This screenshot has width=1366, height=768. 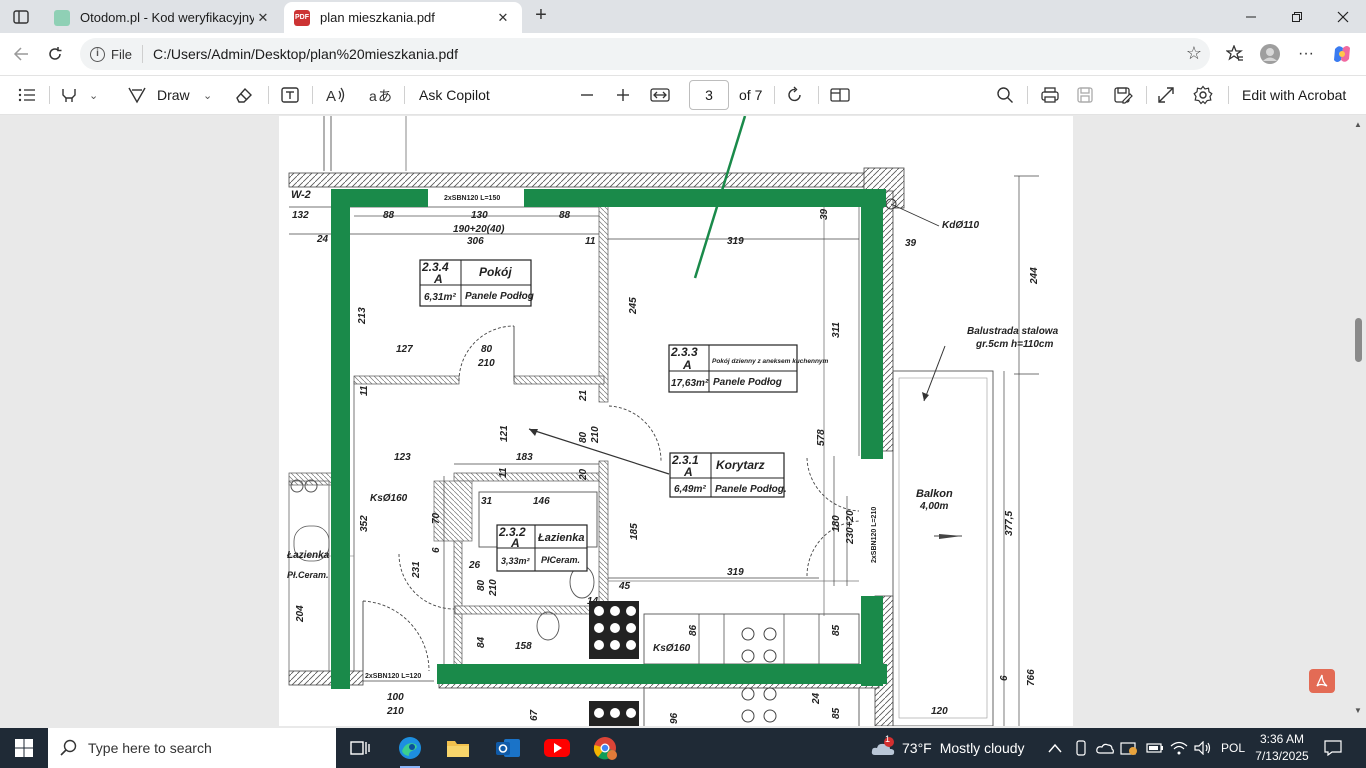 What do you see at coordinates (137, 95) in the screenshot?
I see `draw-icon` at bounding box center [137, 95].